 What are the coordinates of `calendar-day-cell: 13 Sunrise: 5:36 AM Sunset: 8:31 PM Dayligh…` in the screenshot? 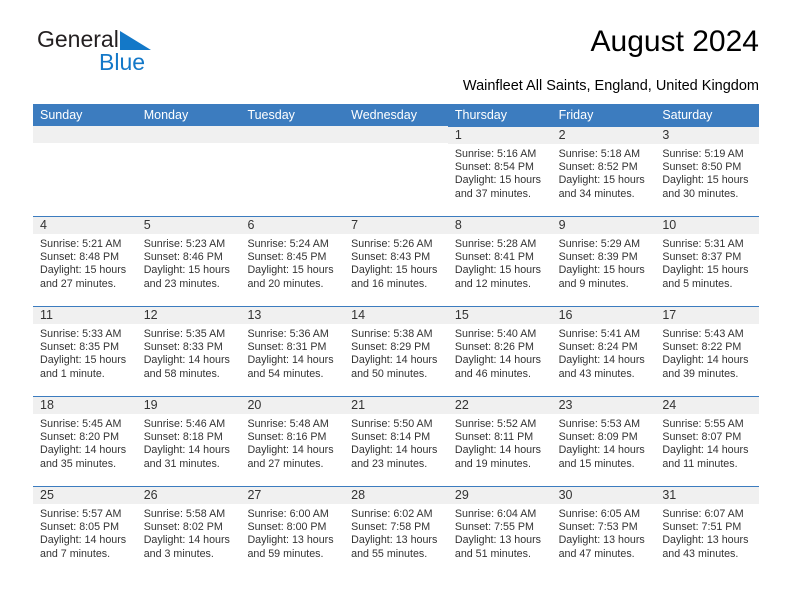 It's located at (292, 351).